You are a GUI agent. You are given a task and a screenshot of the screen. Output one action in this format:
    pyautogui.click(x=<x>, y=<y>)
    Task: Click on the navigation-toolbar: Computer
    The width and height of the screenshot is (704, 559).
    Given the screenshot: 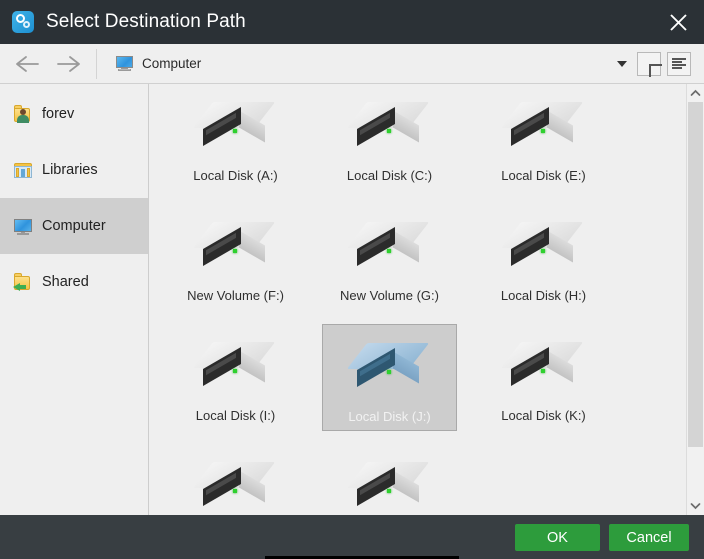 What is the action you would take?
    pyautogui.click(x=352, y=64)
    